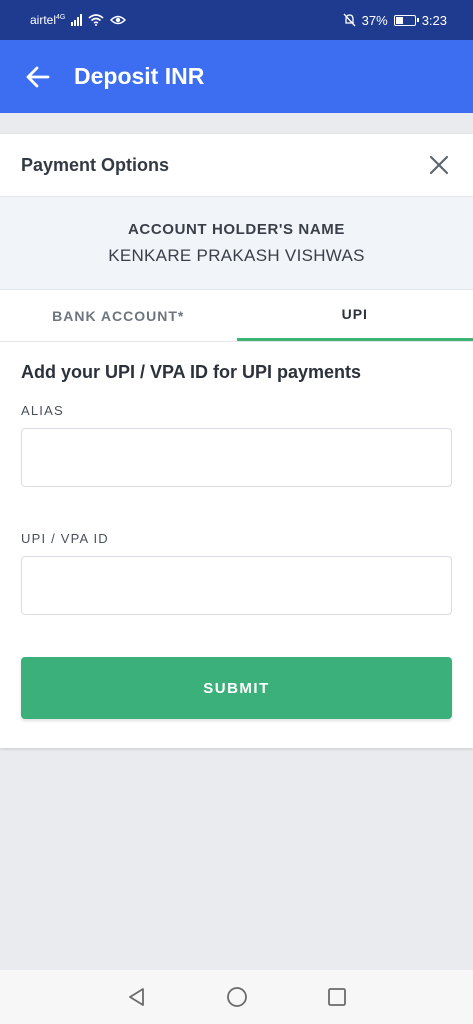  I want to click on status-right: 37% 3:23, so click(395, 20).